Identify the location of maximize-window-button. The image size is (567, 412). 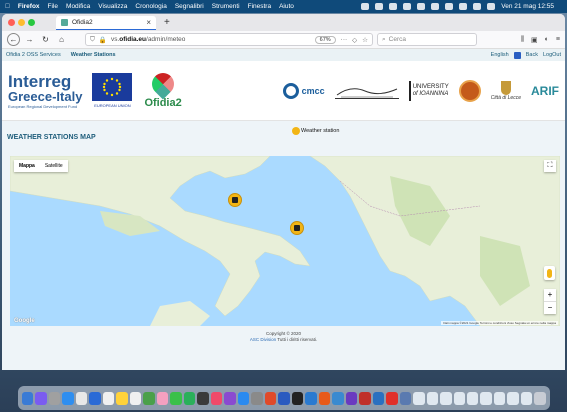
(31, 22).